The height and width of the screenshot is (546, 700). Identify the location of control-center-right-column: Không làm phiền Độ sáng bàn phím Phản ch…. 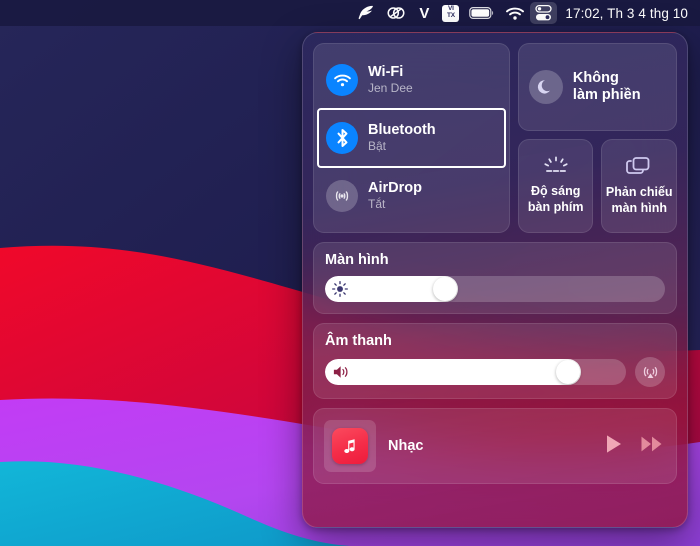
(597, 138).